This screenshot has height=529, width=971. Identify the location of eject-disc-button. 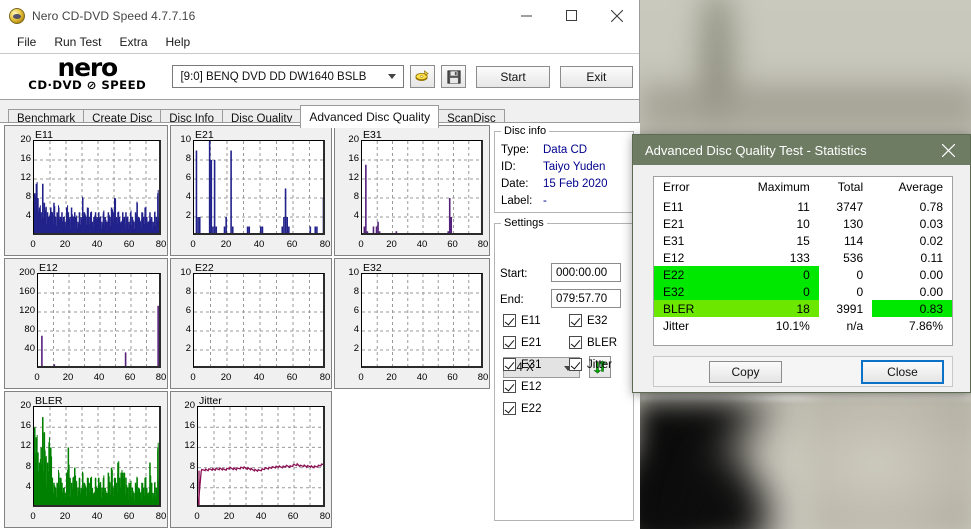
(423, 76).